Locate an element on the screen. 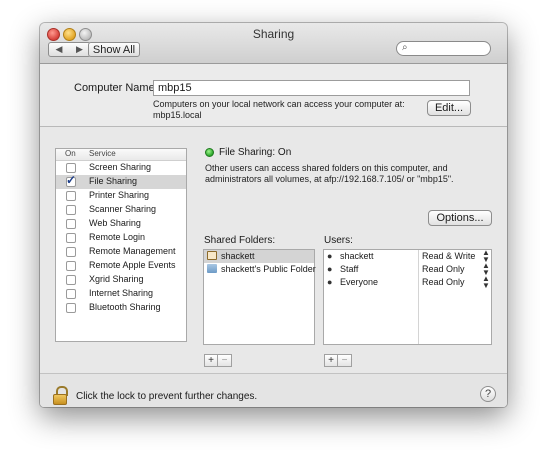 This screenshot has height=463, width=547. service-row: Web Sharing is located at coordinates (121, 224).